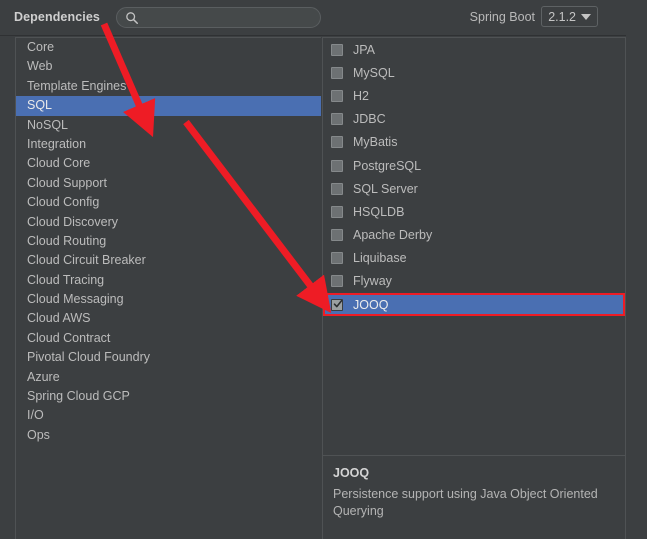  What do you see at coordinates (168, 222) in the screenshot?
I see `category-item-cloud-discovery: Cloud Discovery` at bounding box center [168, 222].